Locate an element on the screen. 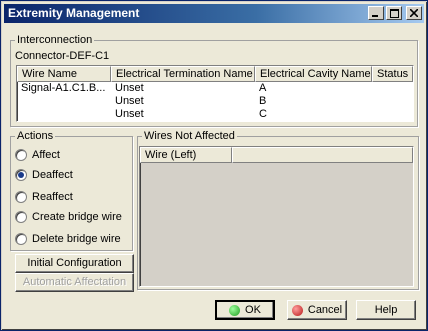  ok-label: OK is located at coordinates (253, 309).